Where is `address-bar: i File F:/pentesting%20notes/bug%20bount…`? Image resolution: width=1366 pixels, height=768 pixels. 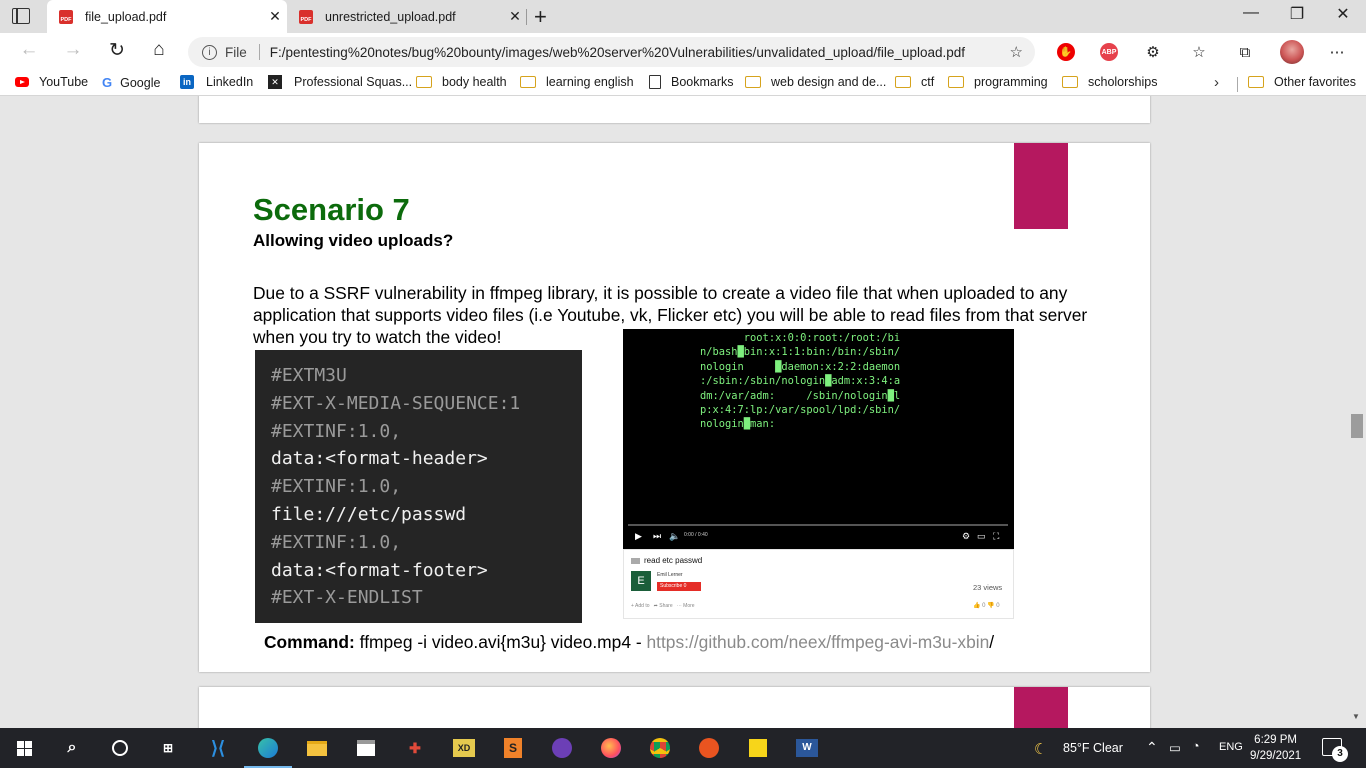 address-bar: i File F:/pentesting%20notes/bug%20bount… is located at coordinates (611, 52).